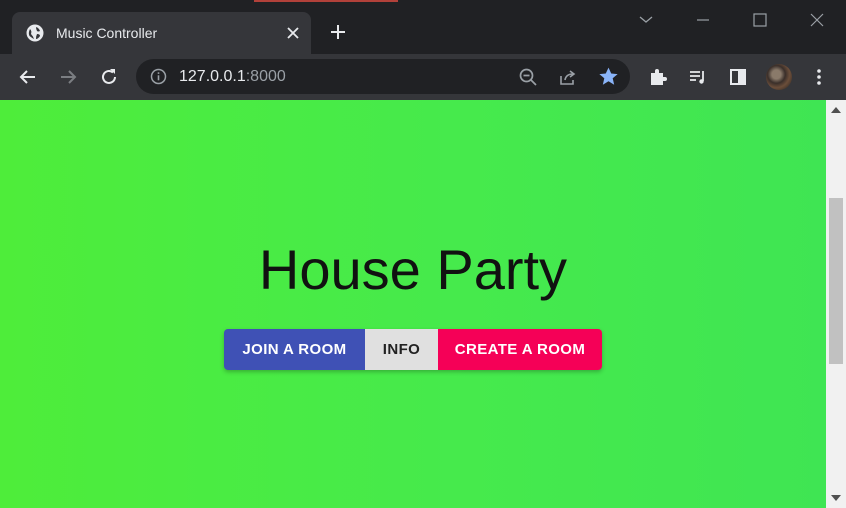 Image resolution: width=846 pixels, height=508 pixels. Describe the element at coordinates (107, 33) in the screenshot. I see `tab-title: Music Controller` at that location.